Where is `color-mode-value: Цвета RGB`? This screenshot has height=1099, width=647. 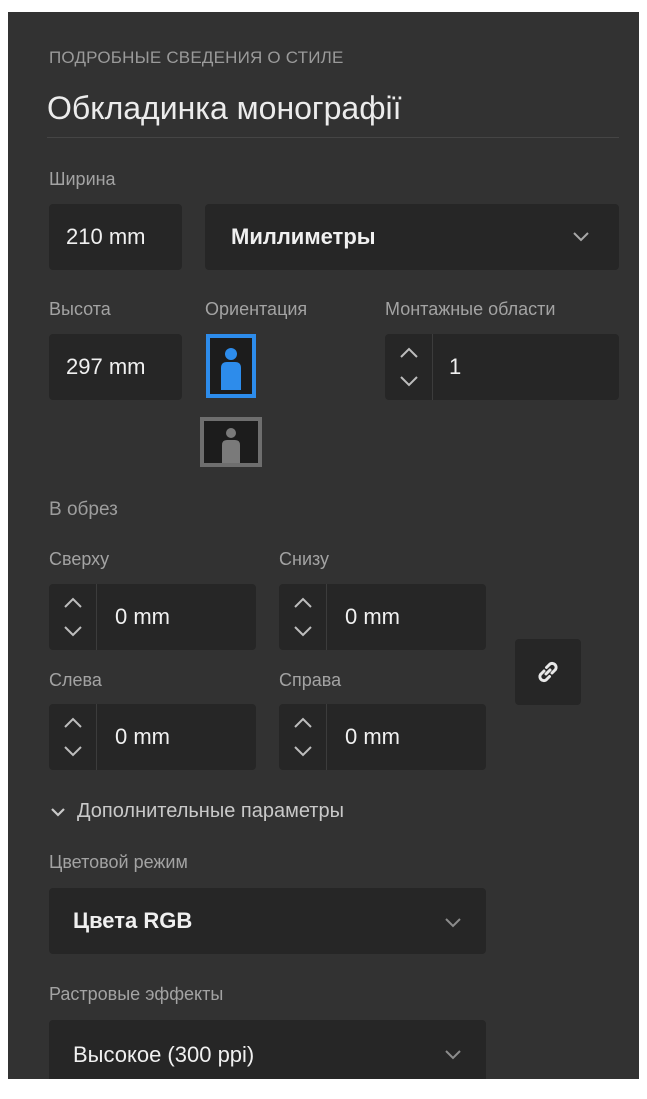
color-mode-value: Цвета RGB is located at coordinates (133, 920).